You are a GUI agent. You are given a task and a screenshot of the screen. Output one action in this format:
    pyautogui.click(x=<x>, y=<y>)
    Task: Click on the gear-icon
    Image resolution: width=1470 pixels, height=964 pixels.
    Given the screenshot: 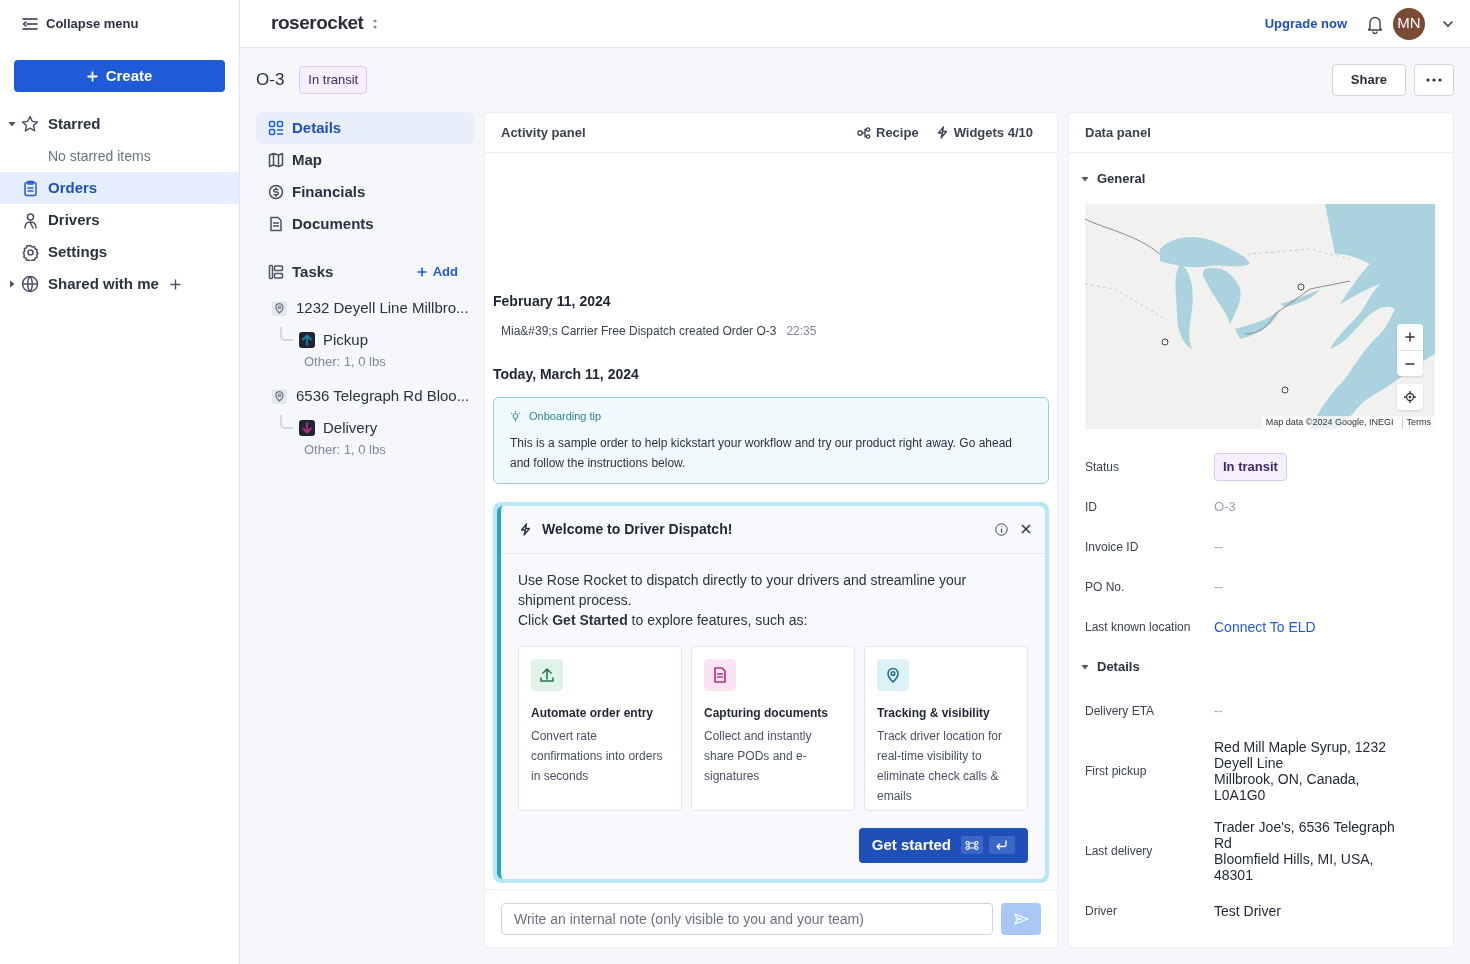 What is the action you would take?
    pyautogui.click(x=30, y=252)
    